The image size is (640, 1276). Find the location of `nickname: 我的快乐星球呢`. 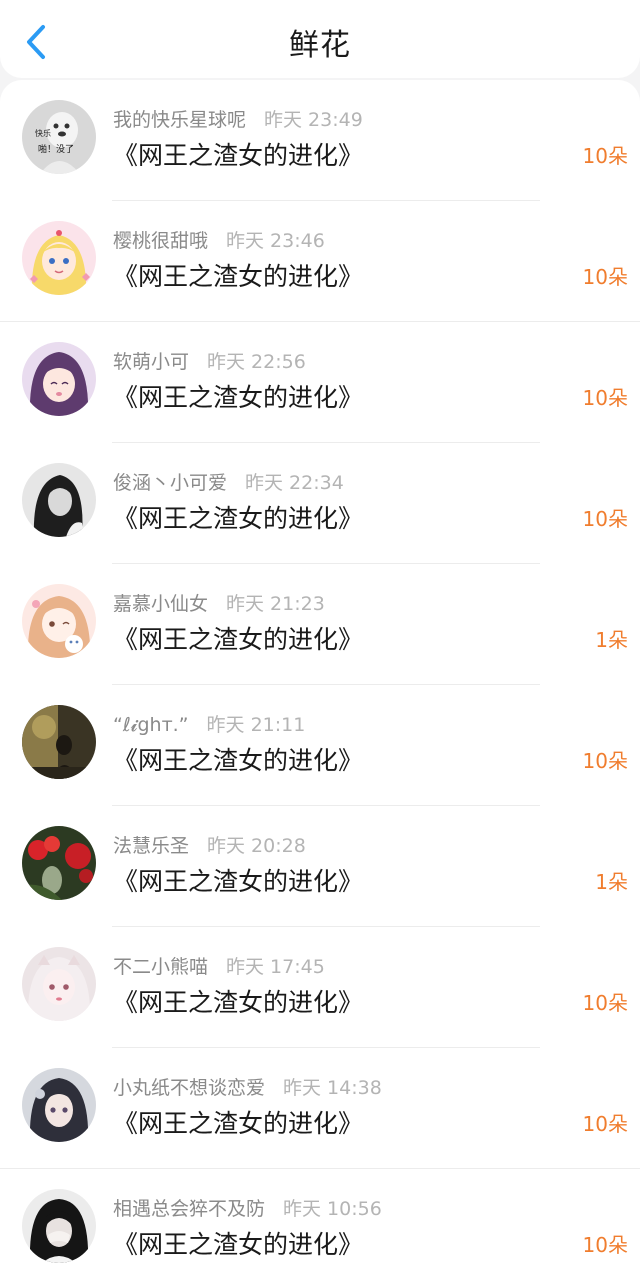

nickname: 我的快乐星球呢 is located at coordinates (179, 120).